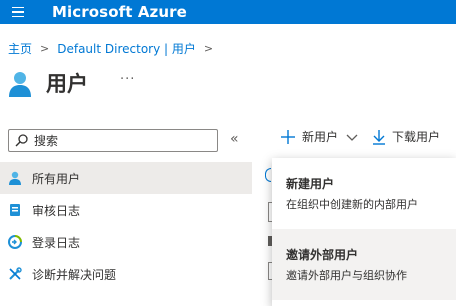  I want to click on sidebar-item-audit-logs: 审核日志, so click(126, 210).